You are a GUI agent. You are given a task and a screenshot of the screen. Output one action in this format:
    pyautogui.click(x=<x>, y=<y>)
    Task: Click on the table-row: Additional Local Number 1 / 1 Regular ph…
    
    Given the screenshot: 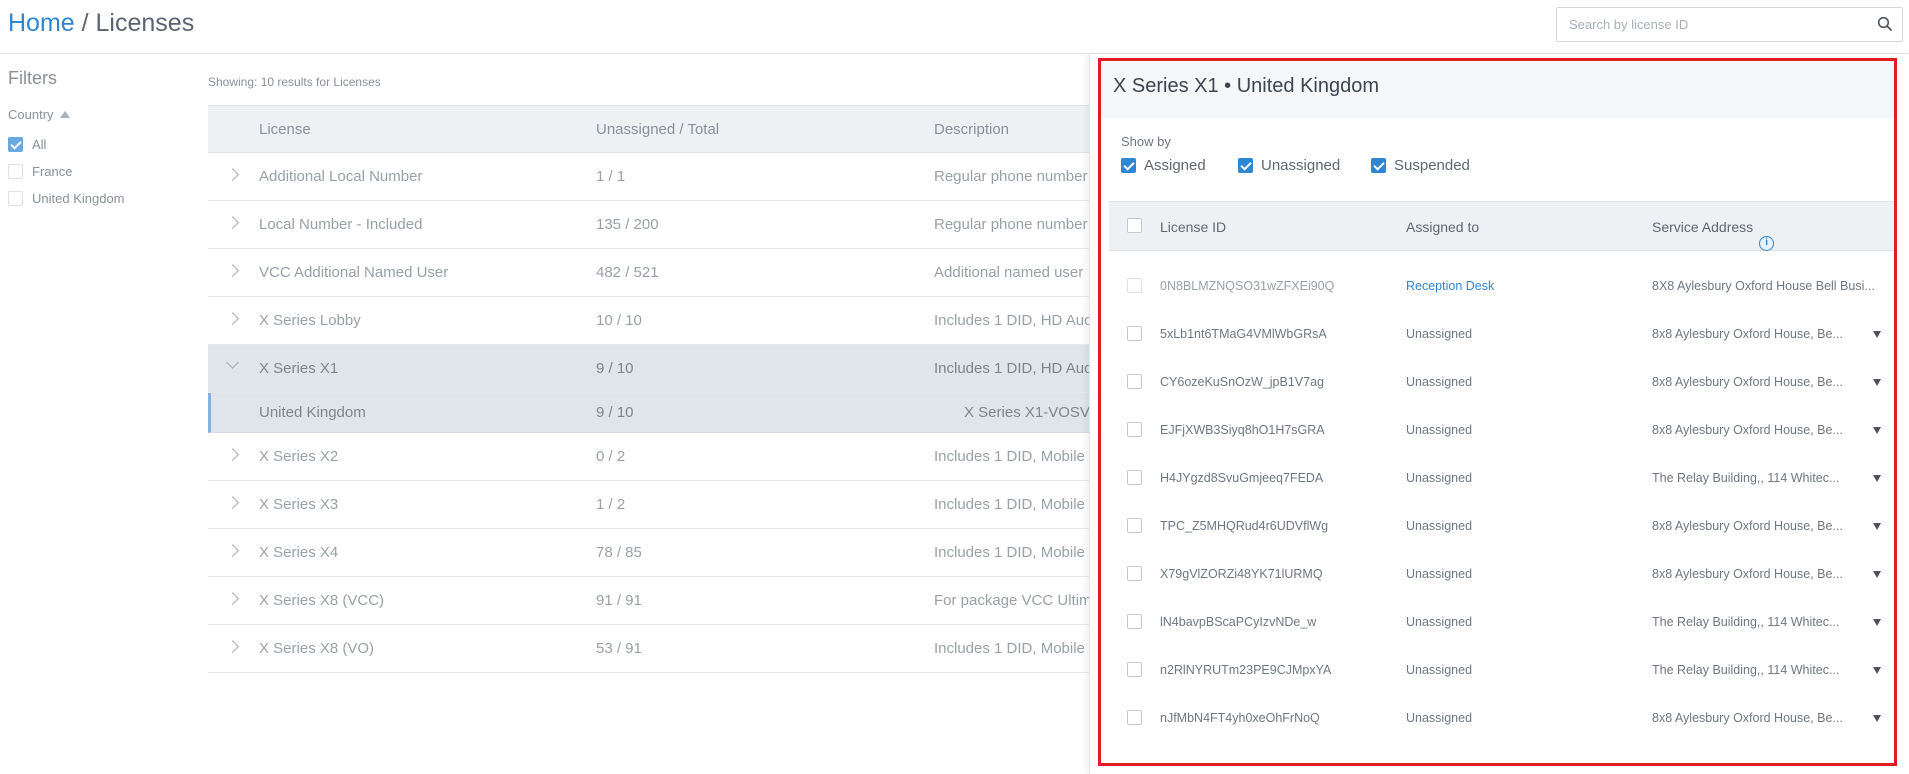 What is the action you would take?
    pyautogui.click(x=650, y=177)
    